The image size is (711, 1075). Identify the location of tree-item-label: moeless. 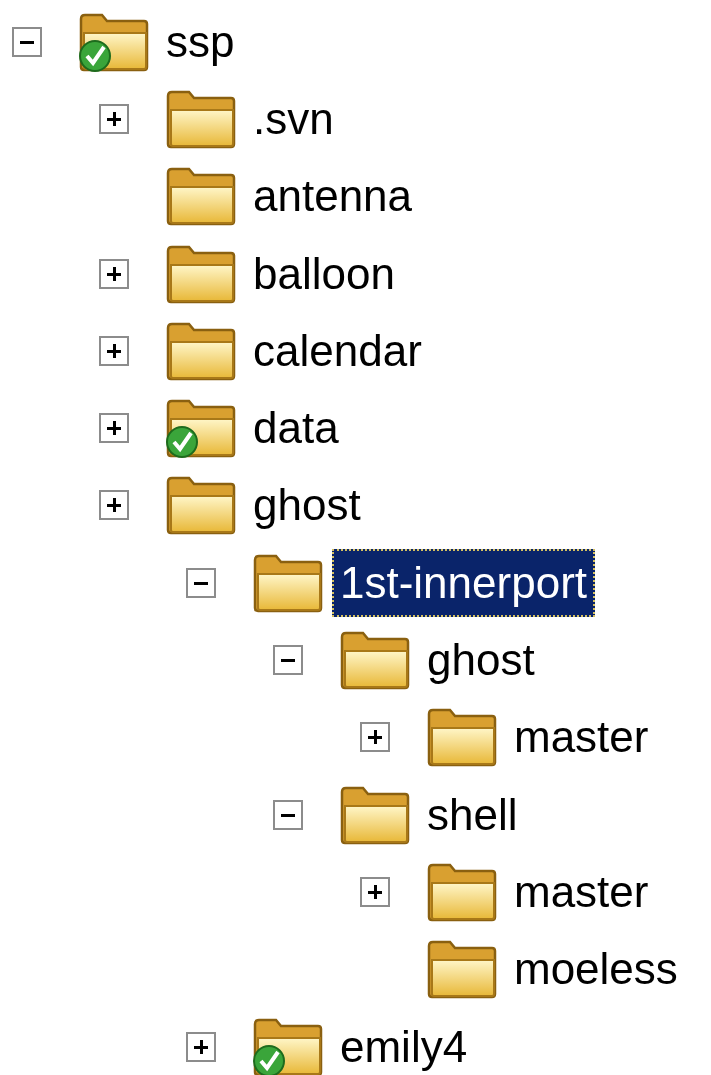
(596, 969).